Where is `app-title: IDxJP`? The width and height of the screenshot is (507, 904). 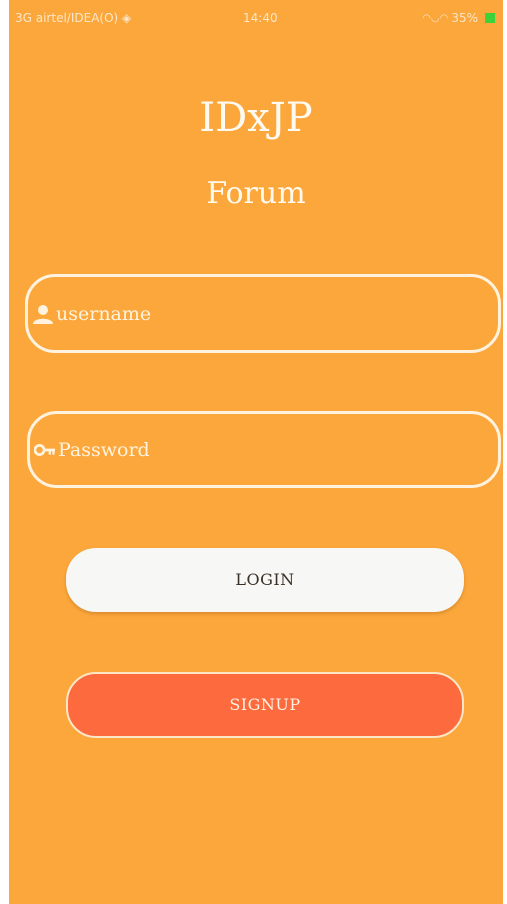 app-title: IDxJP is located at coordinates (256, 118).